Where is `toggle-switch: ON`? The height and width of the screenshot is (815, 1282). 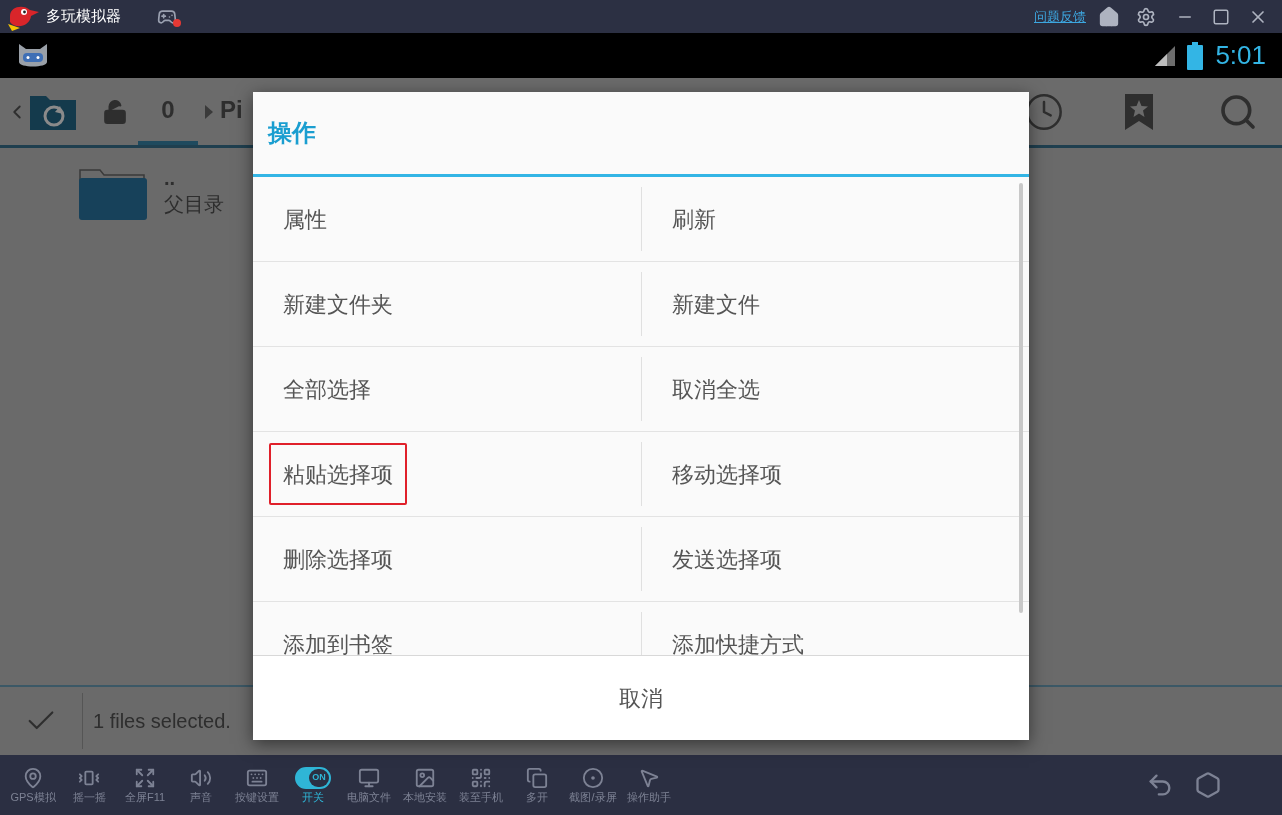
toggle-switch: ON is located at coordinates (313, 778).